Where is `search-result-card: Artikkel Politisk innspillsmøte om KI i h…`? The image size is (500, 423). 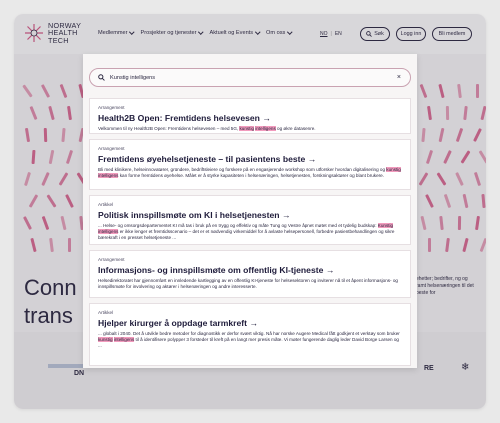
search-result-card: Artikkel Politisk innspillsmøte om KI i h… is located at coordinates (250, 220).